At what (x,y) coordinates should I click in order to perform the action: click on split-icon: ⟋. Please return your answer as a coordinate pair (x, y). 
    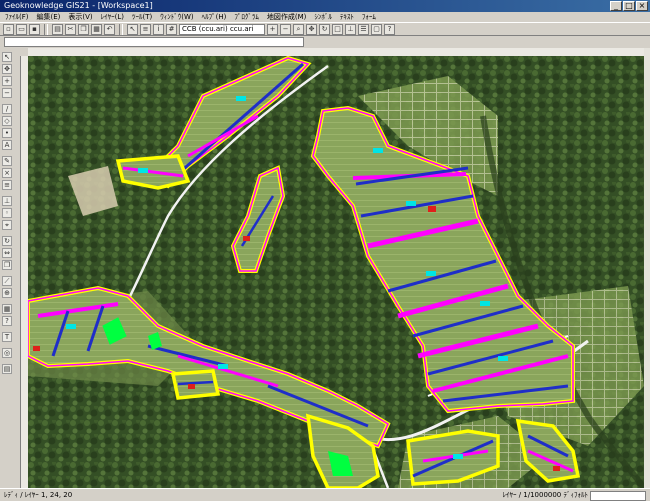
    Looking at the image, I should click on (7, 281).